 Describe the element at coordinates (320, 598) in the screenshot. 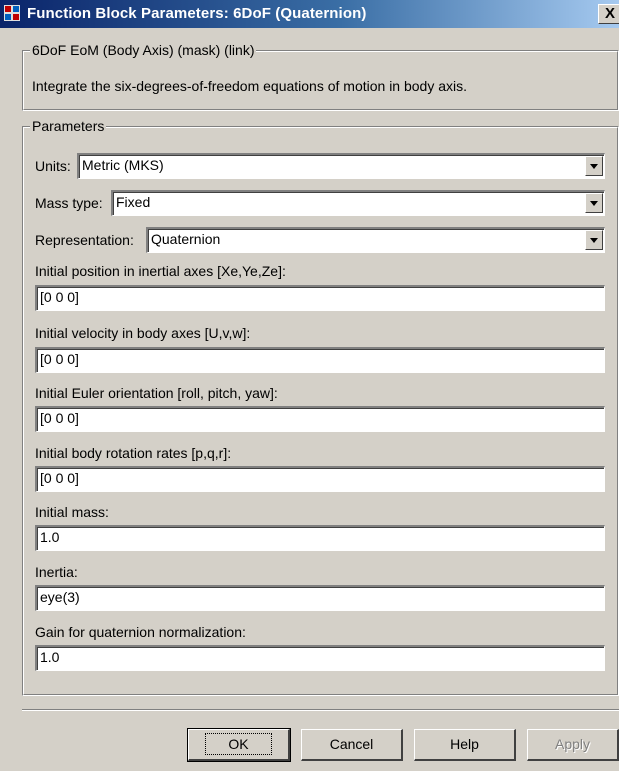

I see `inertia-field: eye(3)` at that location.